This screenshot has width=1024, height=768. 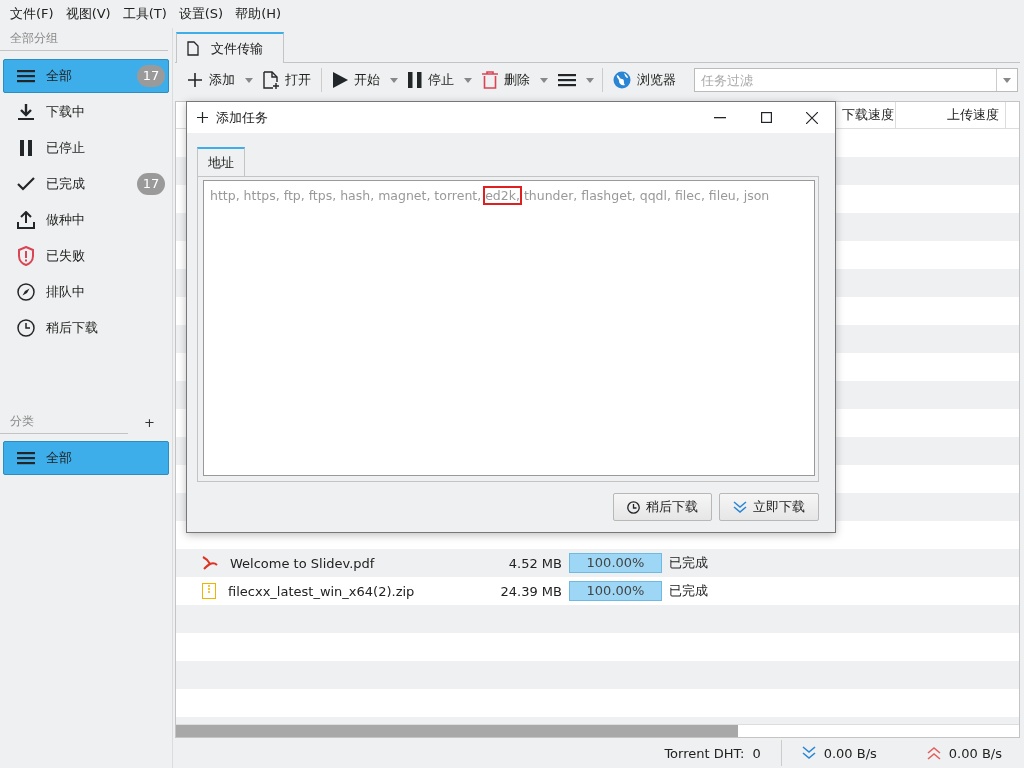 What do you see at coordinates (457, 731) in the screenshot?
I see `scrollbar-thumb` at bounding box center [457, 731].